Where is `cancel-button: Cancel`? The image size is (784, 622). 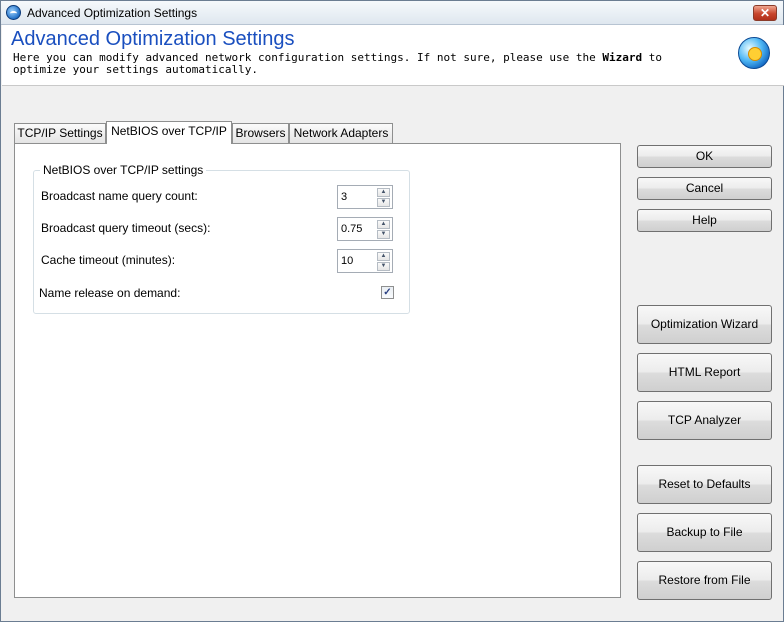 cancel-button: Cancel is located at coordinates (704, 188).